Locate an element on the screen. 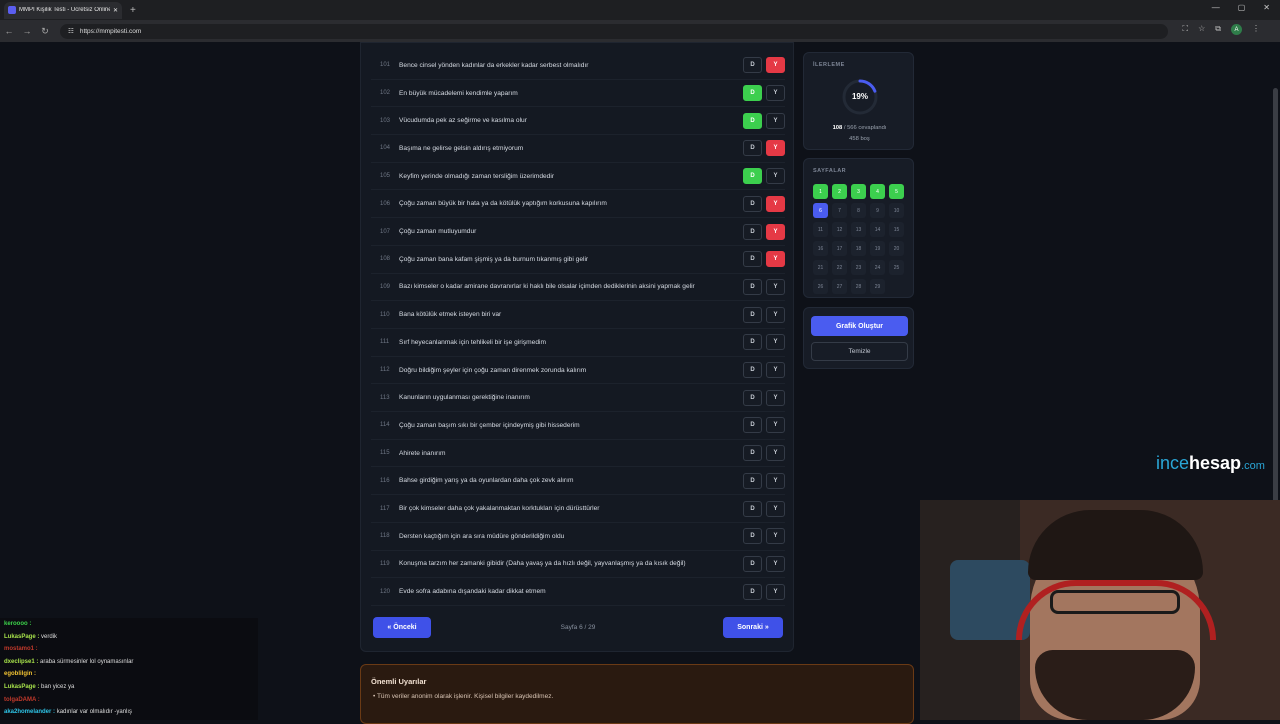  question-text: En büyük mücadelemi kendimle yaparım is located at coordinates (458, 93).